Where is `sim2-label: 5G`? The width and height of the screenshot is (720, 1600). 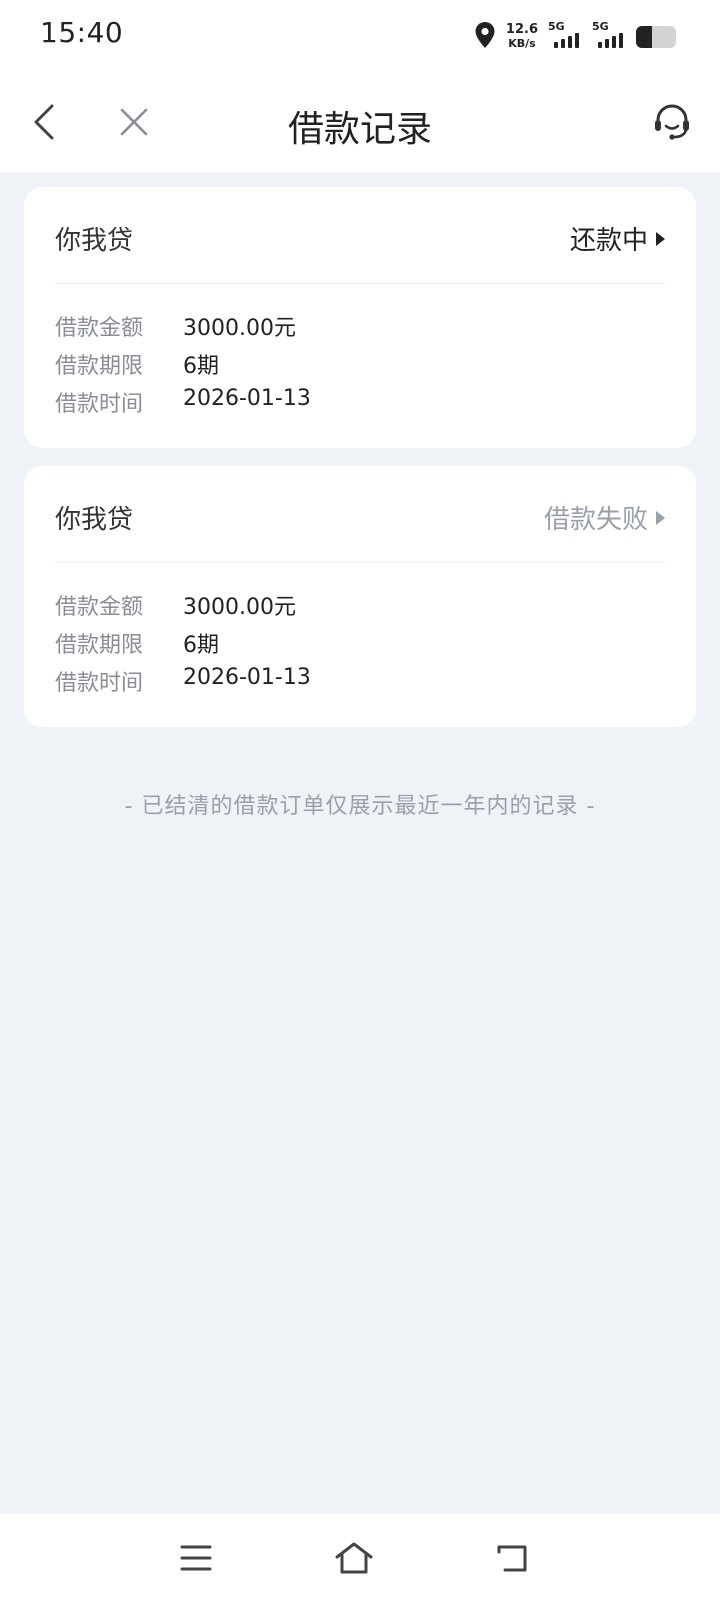
sim2-label: 5G is located at coordinates (600, 26).